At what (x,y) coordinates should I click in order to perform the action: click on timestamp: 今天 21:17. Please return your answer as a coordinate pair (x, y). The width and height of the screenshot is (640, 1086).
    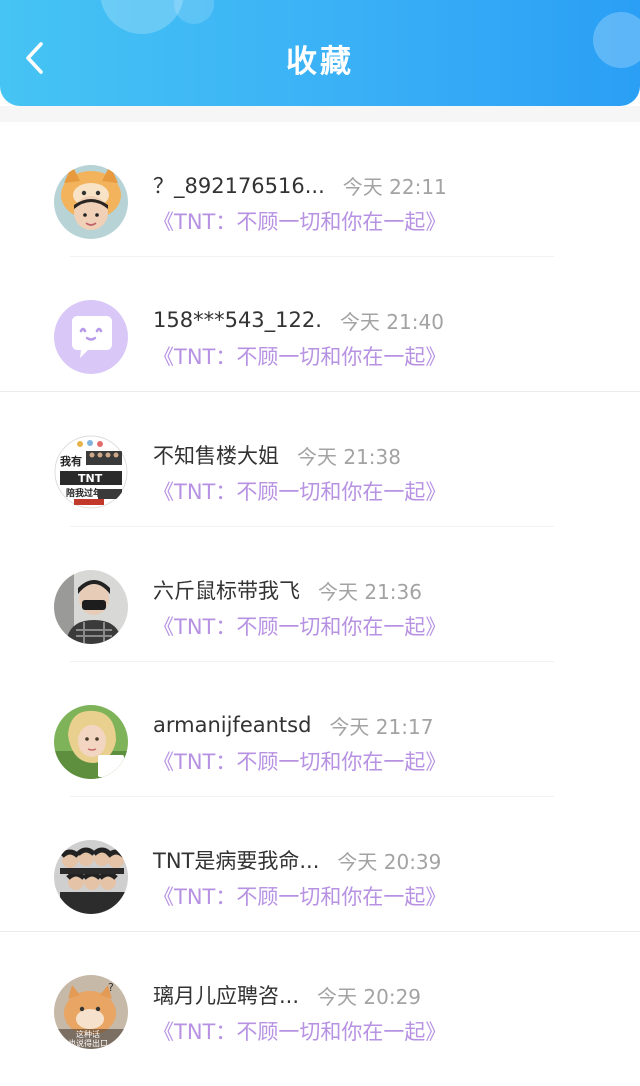
    Looking at the image, I should click on (381, 726).